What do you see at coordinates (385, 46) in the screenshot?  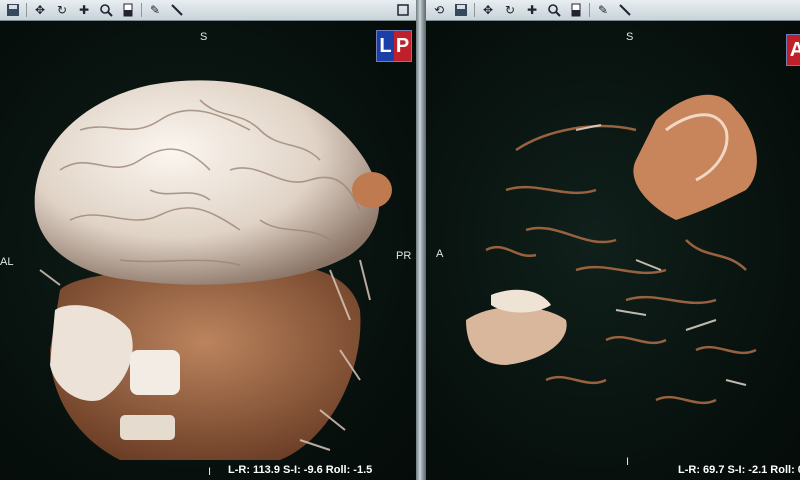 I see `badge-letter-l: L` at bounding box center [385, 46].